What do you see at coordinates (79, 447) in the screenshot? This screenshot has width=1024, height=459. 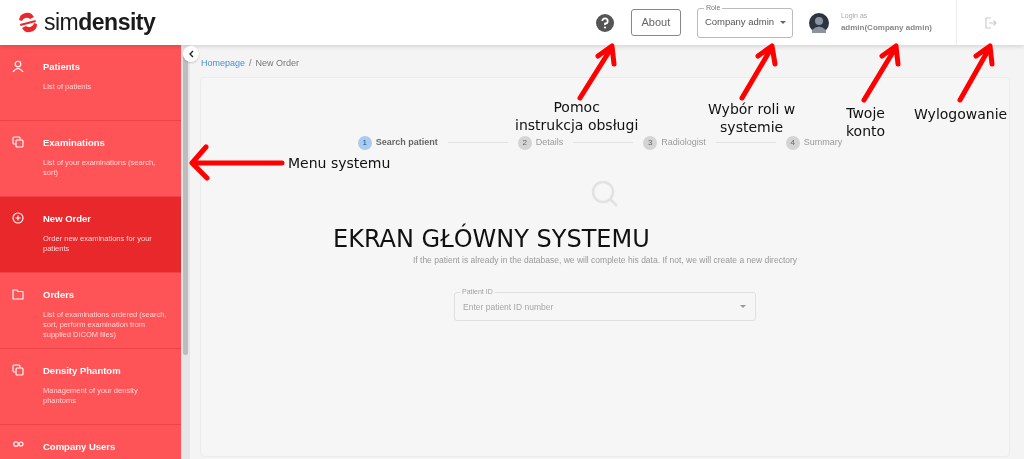 I see `item-title: Company Users` at bounding box center [79, 447].